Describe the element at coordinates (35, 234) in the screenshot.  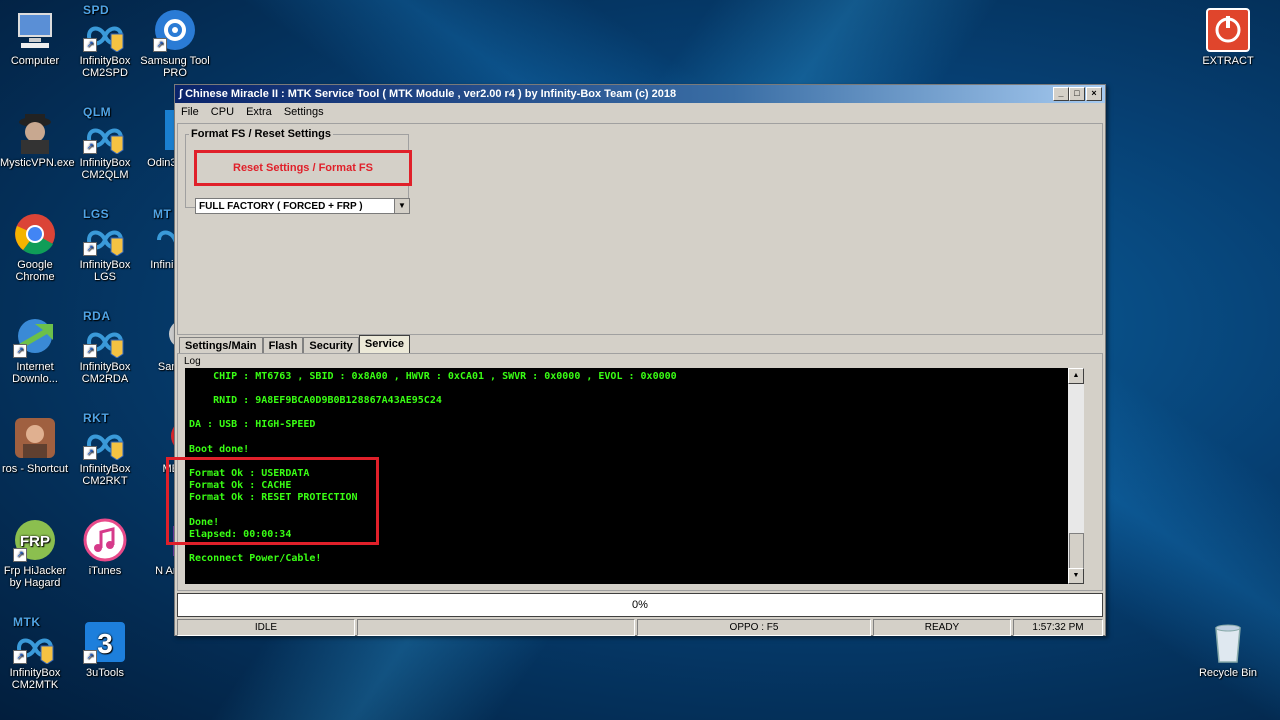
I see `chrome-icon` at that location.